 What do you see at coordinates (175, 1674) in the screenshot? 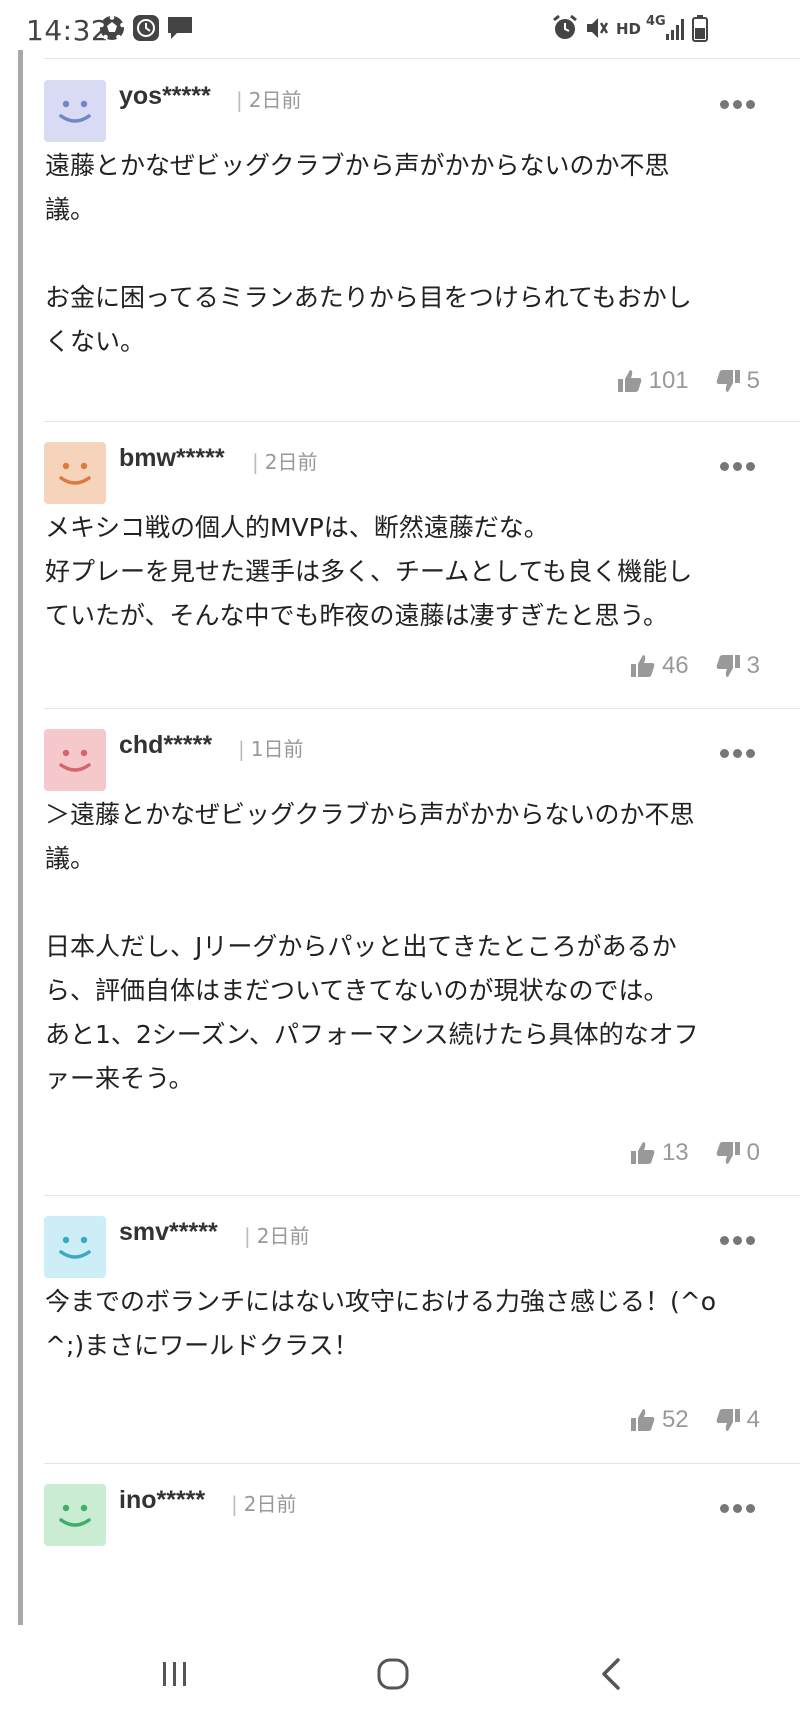
I see `recent-apps-icon` at bounding box center [175, 1674].